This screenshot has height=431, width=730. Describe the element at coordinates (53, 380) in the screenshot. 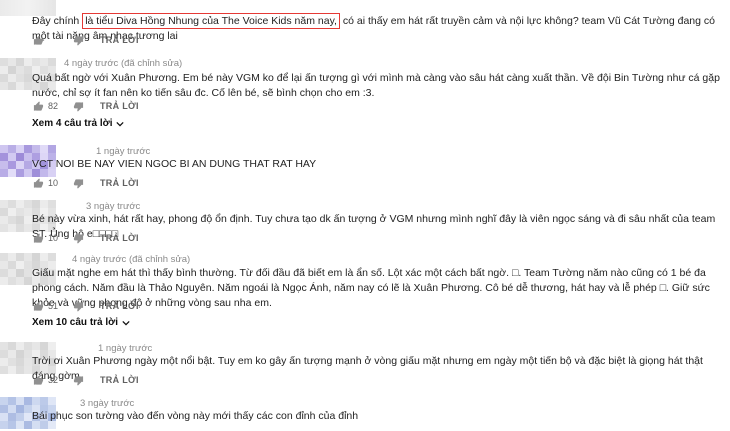

I see `like-count: 32` at that location.